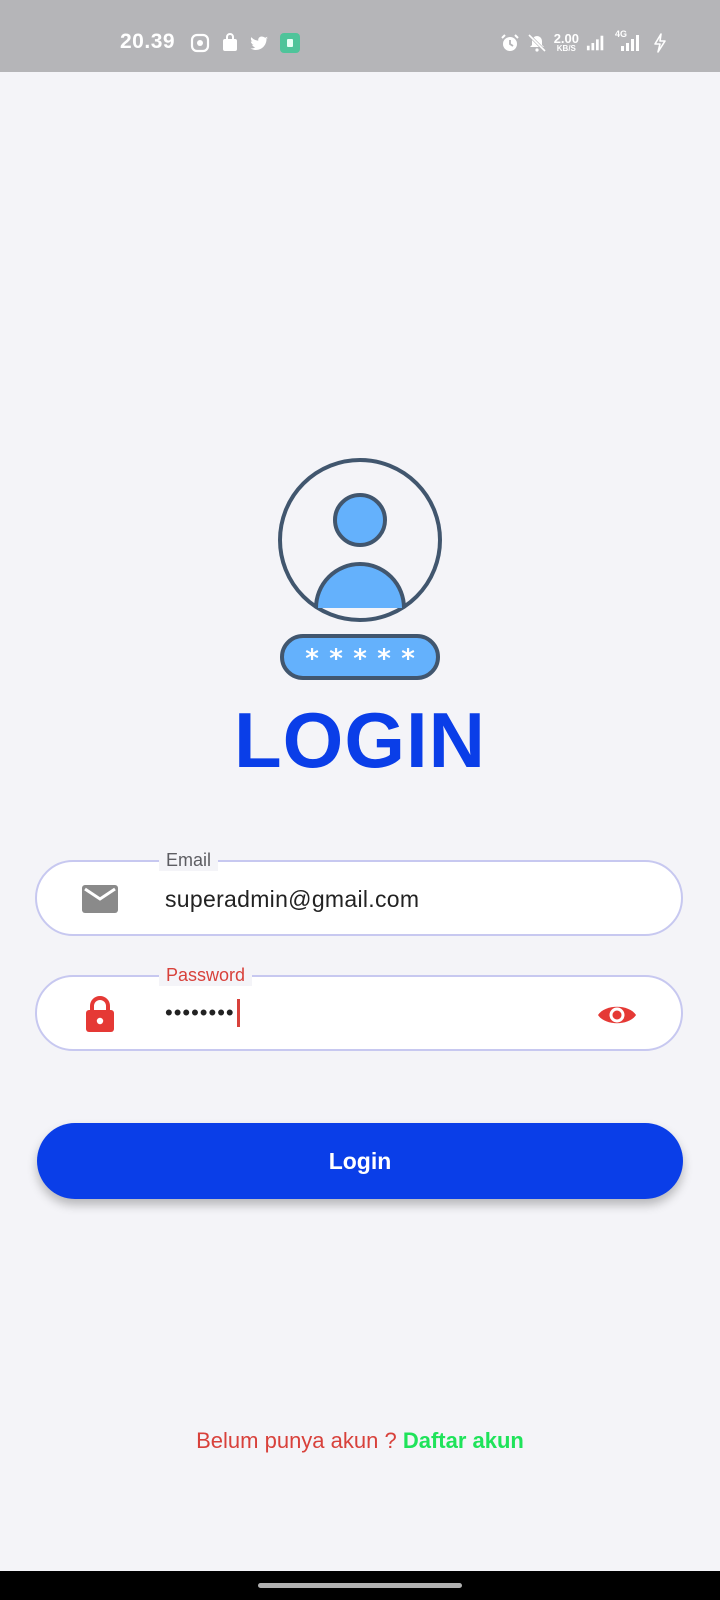 The height and width of the screenshot is (1600, 720). I want to click on email-field: Email superadmin@gmail.com, so click(359, 892).